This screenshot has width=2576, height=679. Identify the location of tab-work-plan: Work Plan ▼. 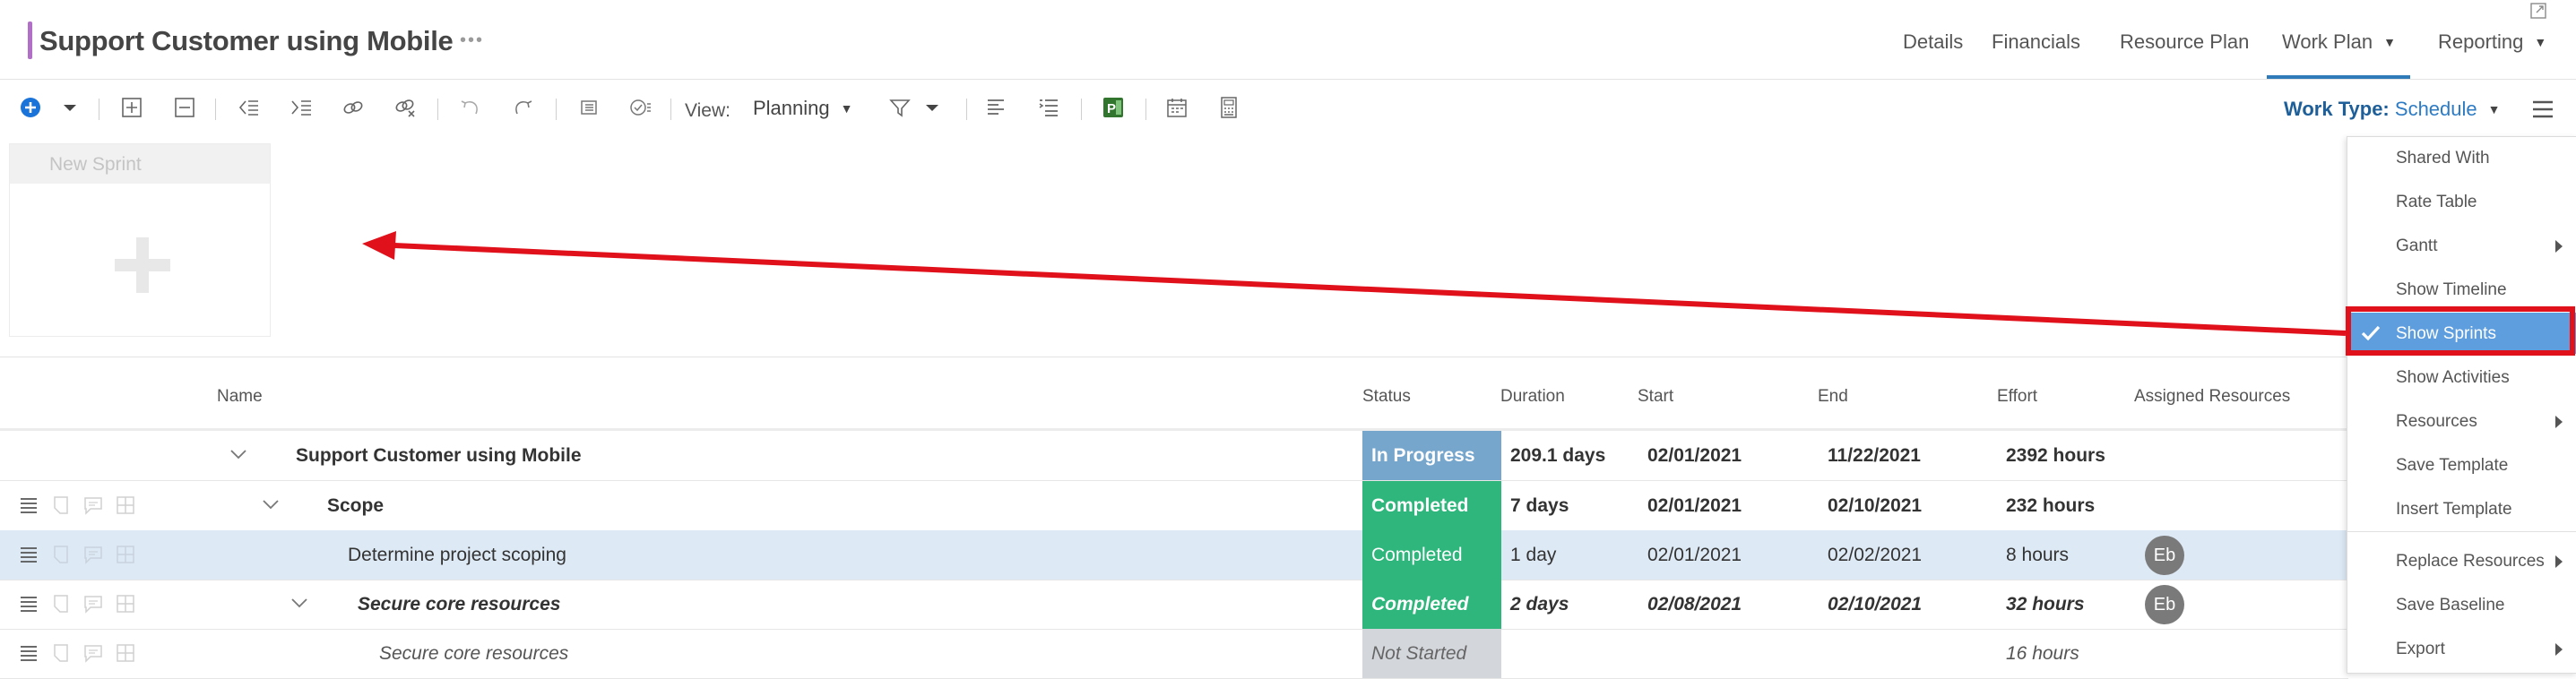
(2339, 42).